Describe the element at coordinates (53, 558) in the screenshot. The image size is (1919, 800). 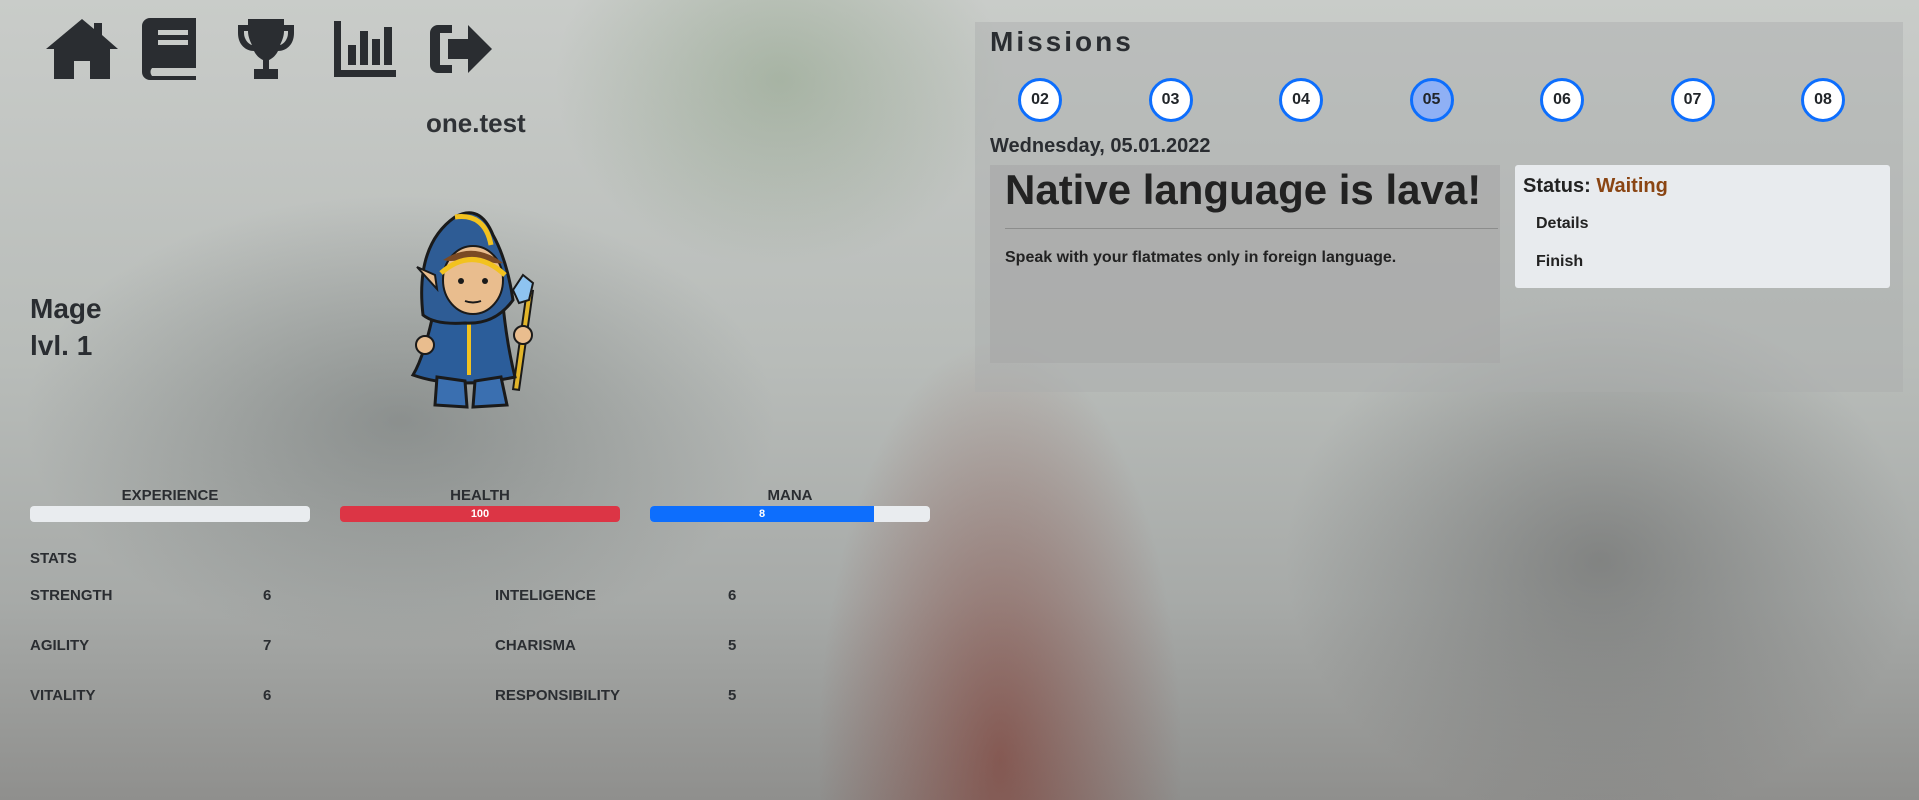
I see `stats-title: STATS` at that location.